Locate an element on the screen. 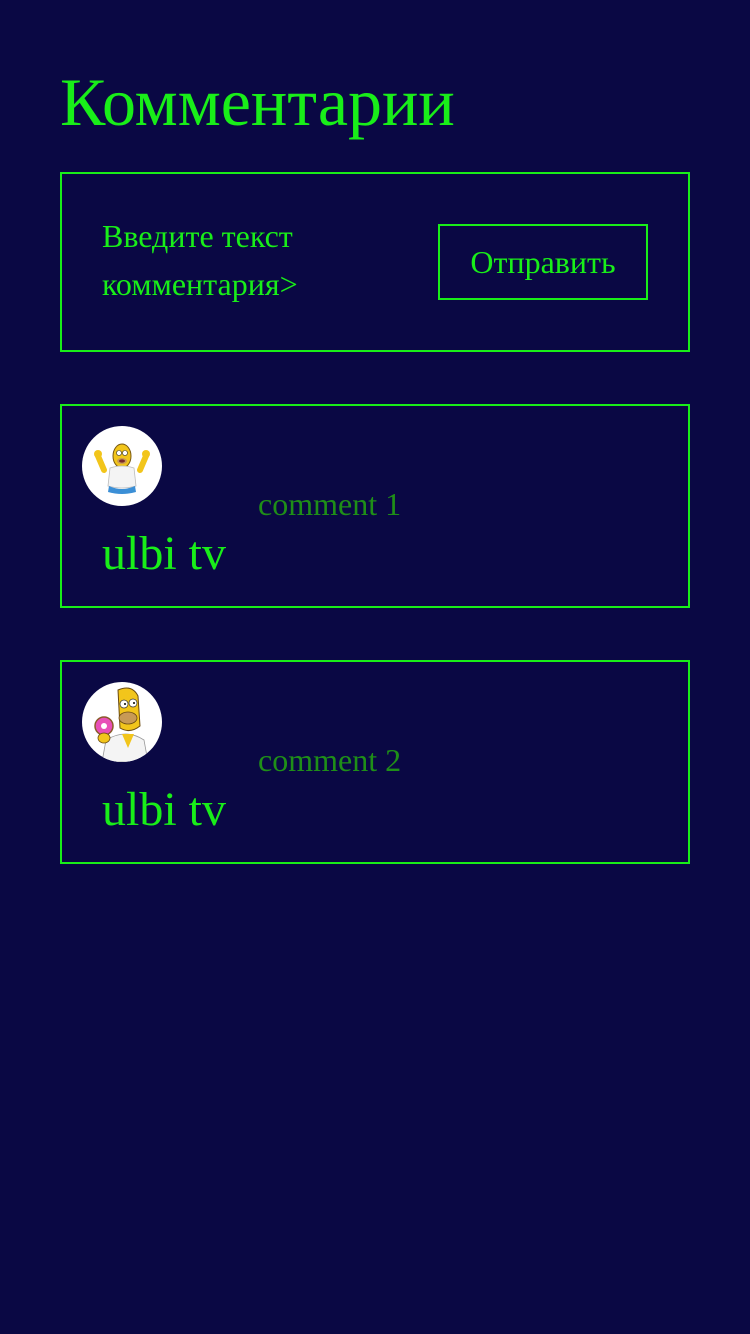  comment-item: comment 2 ulbi tv is located at coordinates (375, 762).